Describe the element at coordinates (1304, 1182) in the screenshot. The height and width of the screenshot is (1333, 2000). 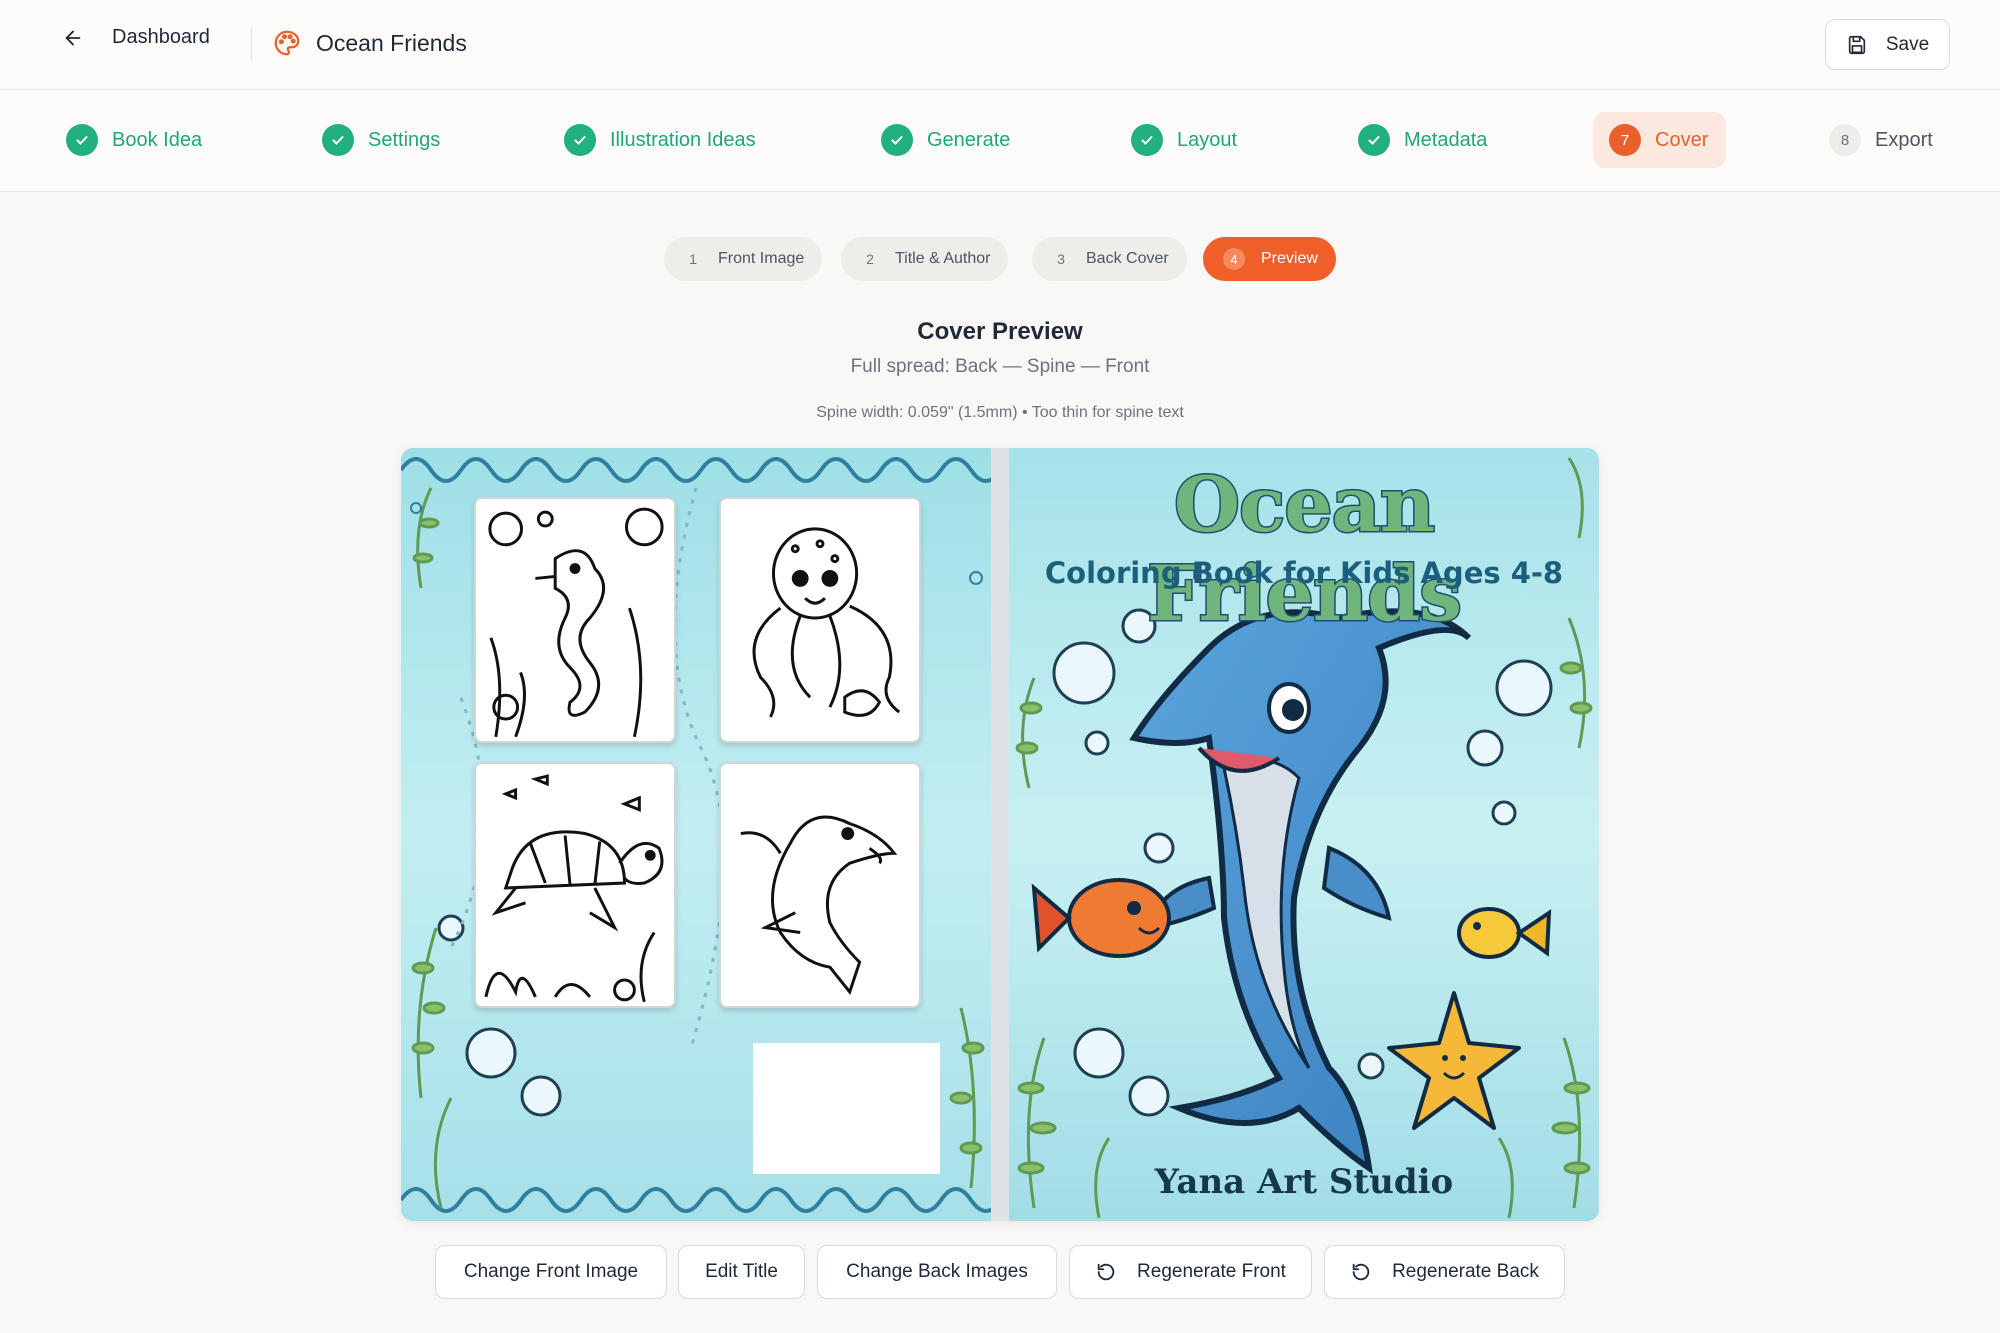
I see `cover-author-name: Yana Art Studio` at that location.